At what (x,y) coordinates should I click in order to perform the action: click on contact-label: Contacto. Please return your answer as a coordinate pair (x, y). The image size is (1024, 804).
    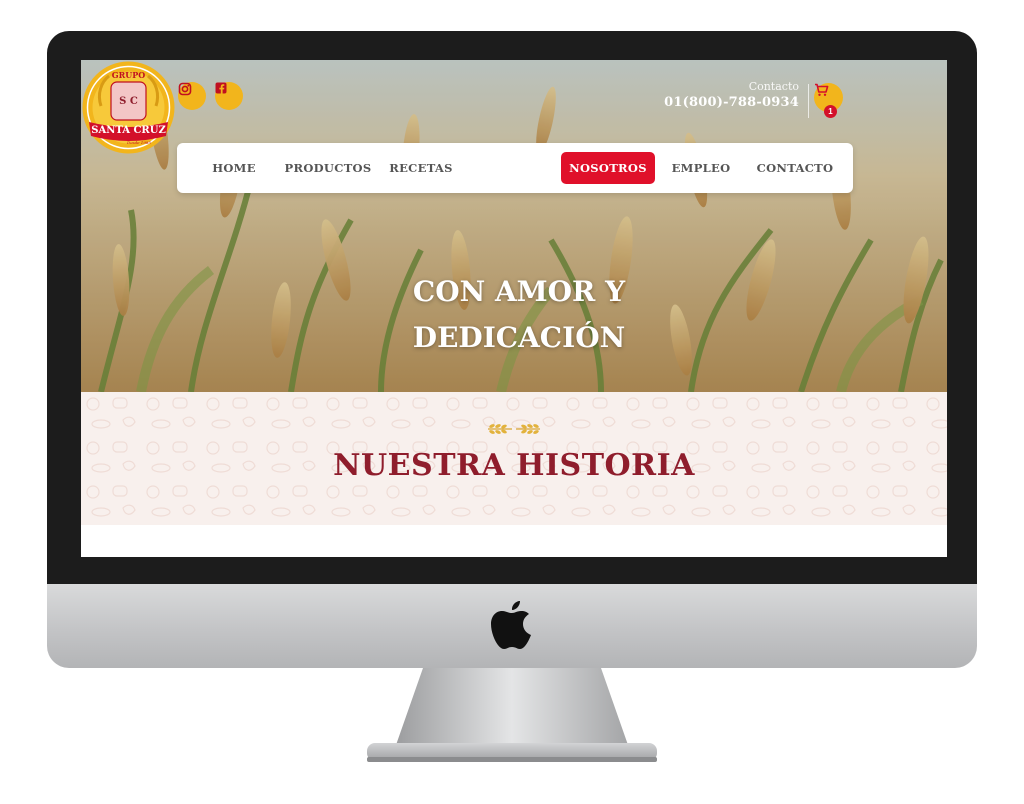
    Looking at the image, I should click on (773, 86).